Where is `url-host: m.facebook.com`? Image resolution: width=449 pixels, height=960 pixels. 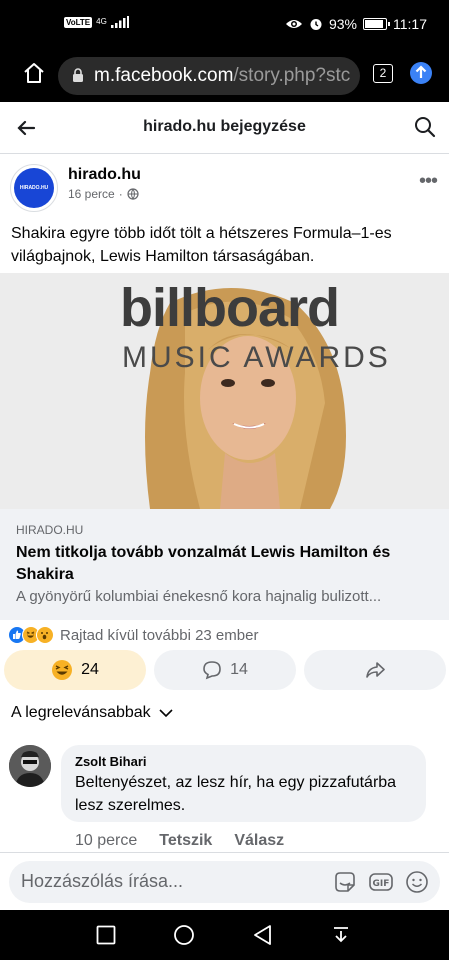 url-host: m.facebook.com is located at coordinates (164, 75).